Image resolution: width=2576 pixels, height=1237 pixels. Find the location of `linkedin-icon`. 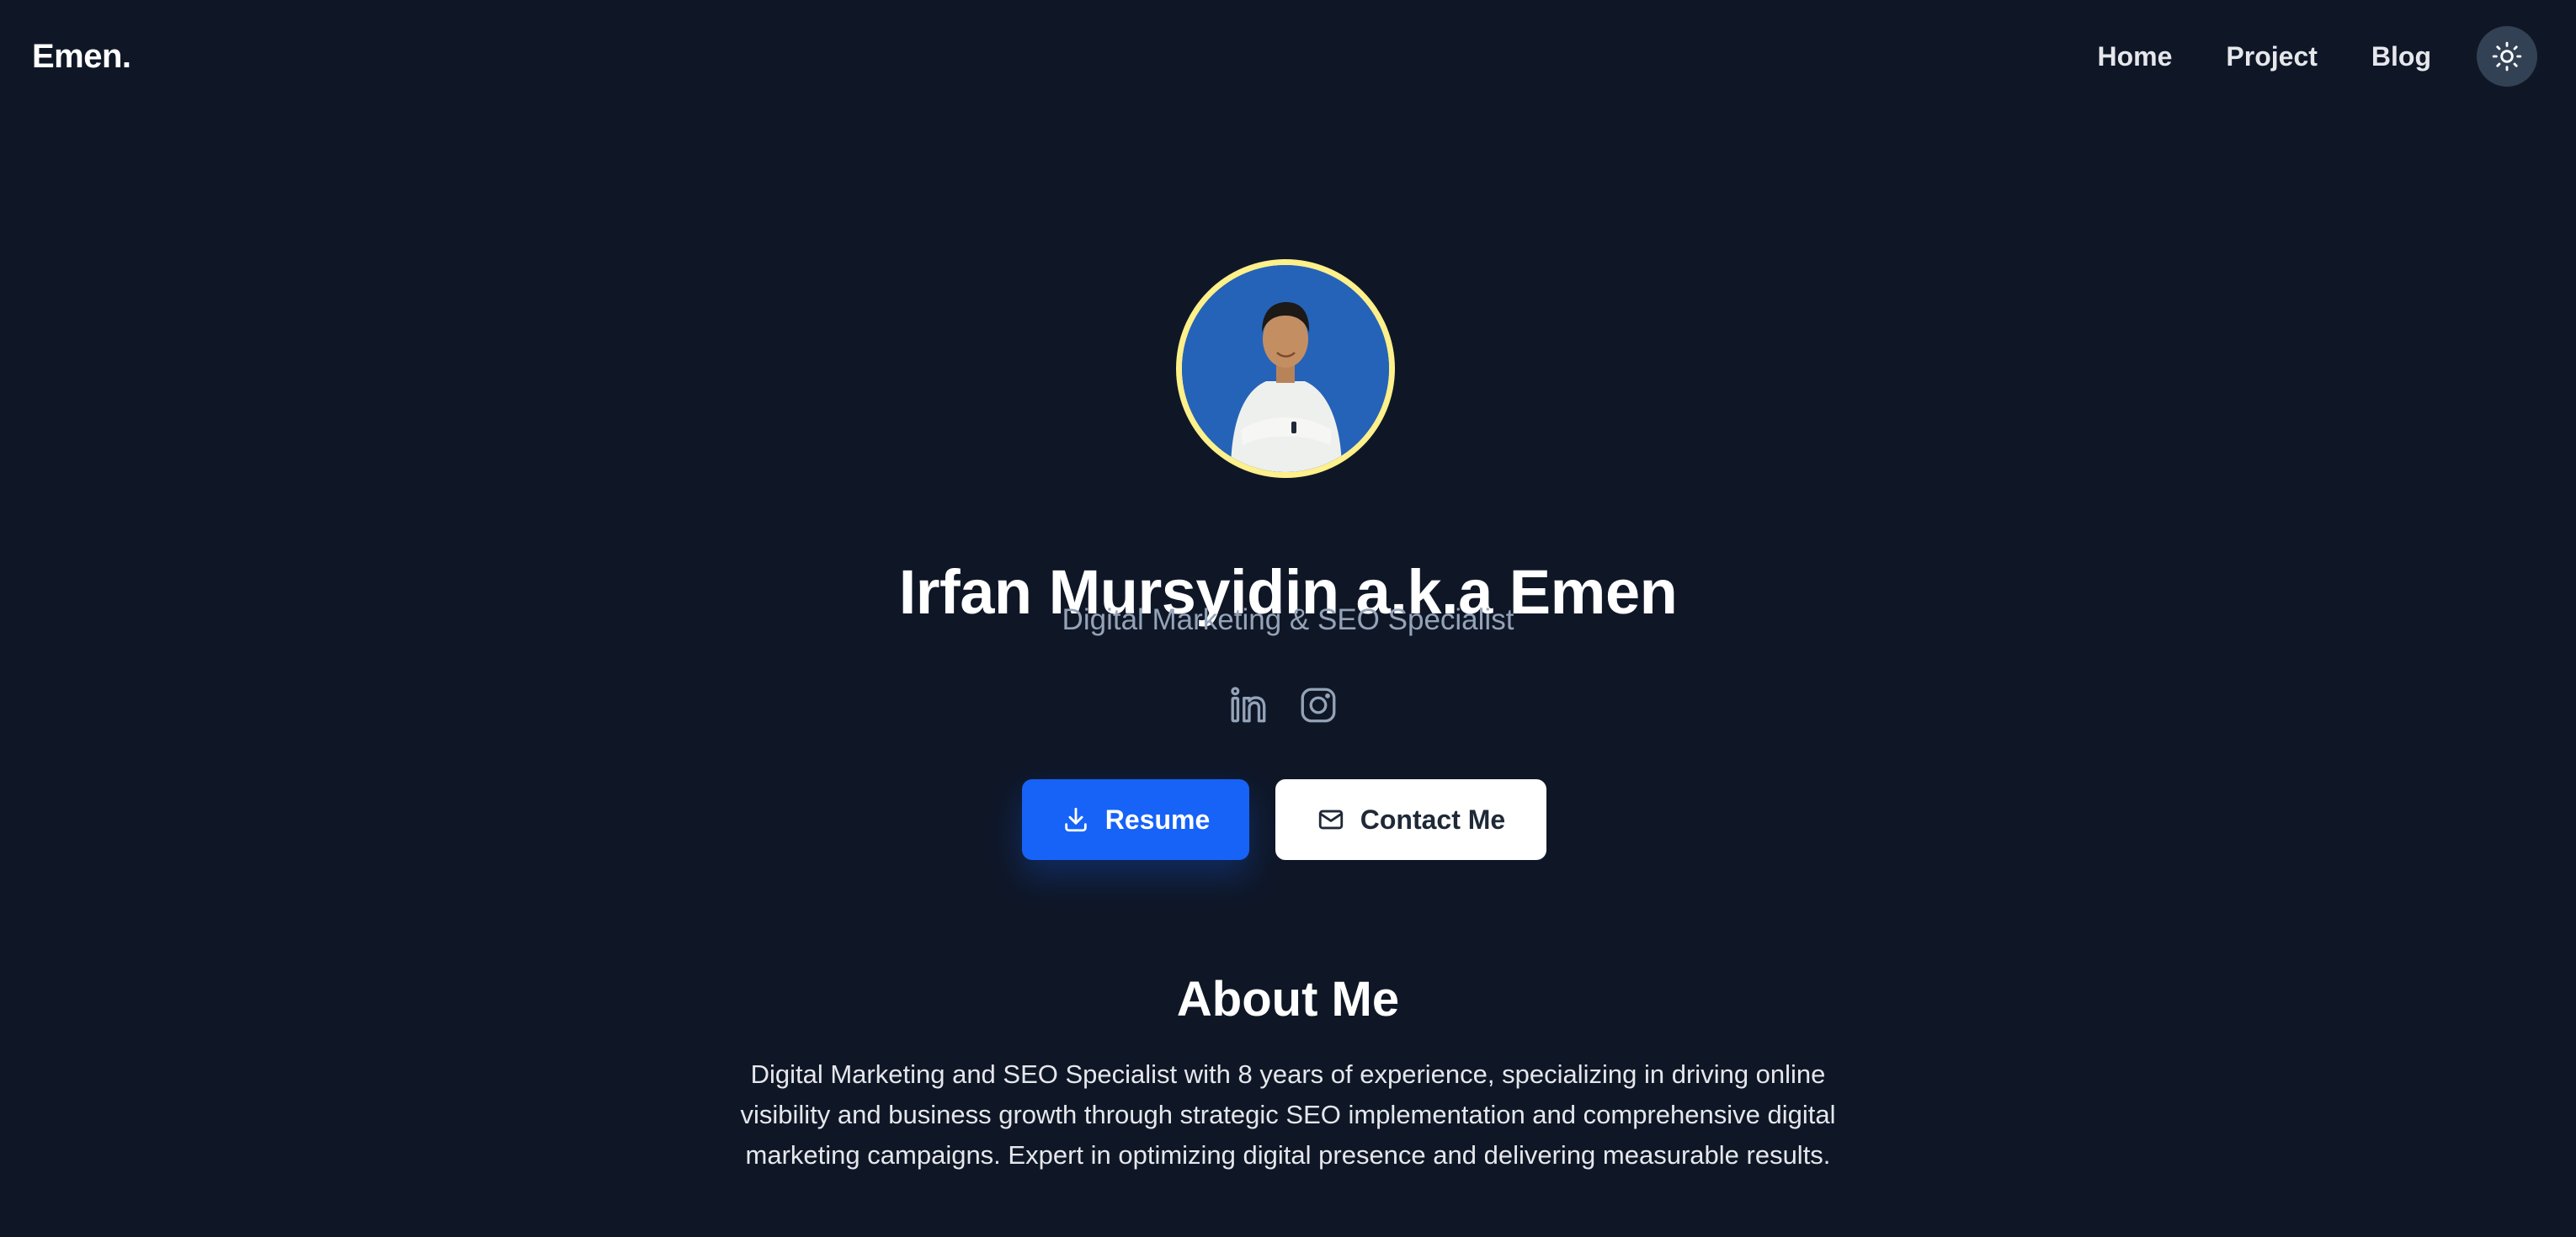

linkedin-icon is located at coordinates (1249, 705).